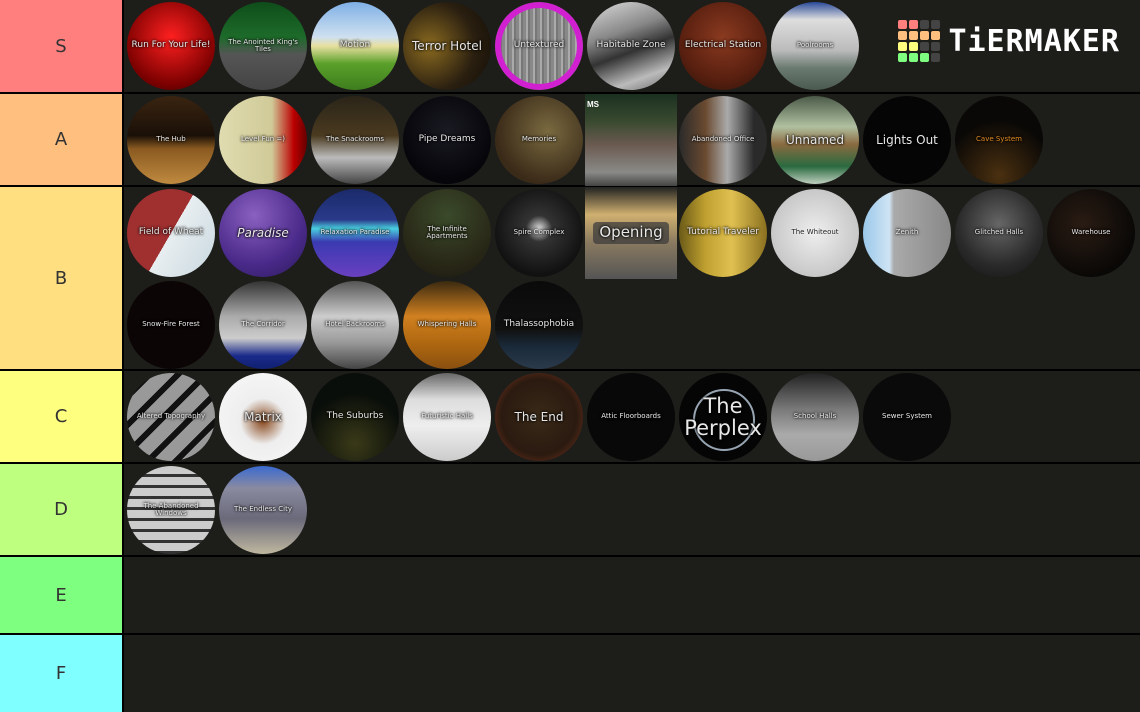 This screenshot has height=712, width=1140. What do you see at coordinates (62, 509) in the screenshot?
I see `tier-label: D` at bounding box center [62, 509].